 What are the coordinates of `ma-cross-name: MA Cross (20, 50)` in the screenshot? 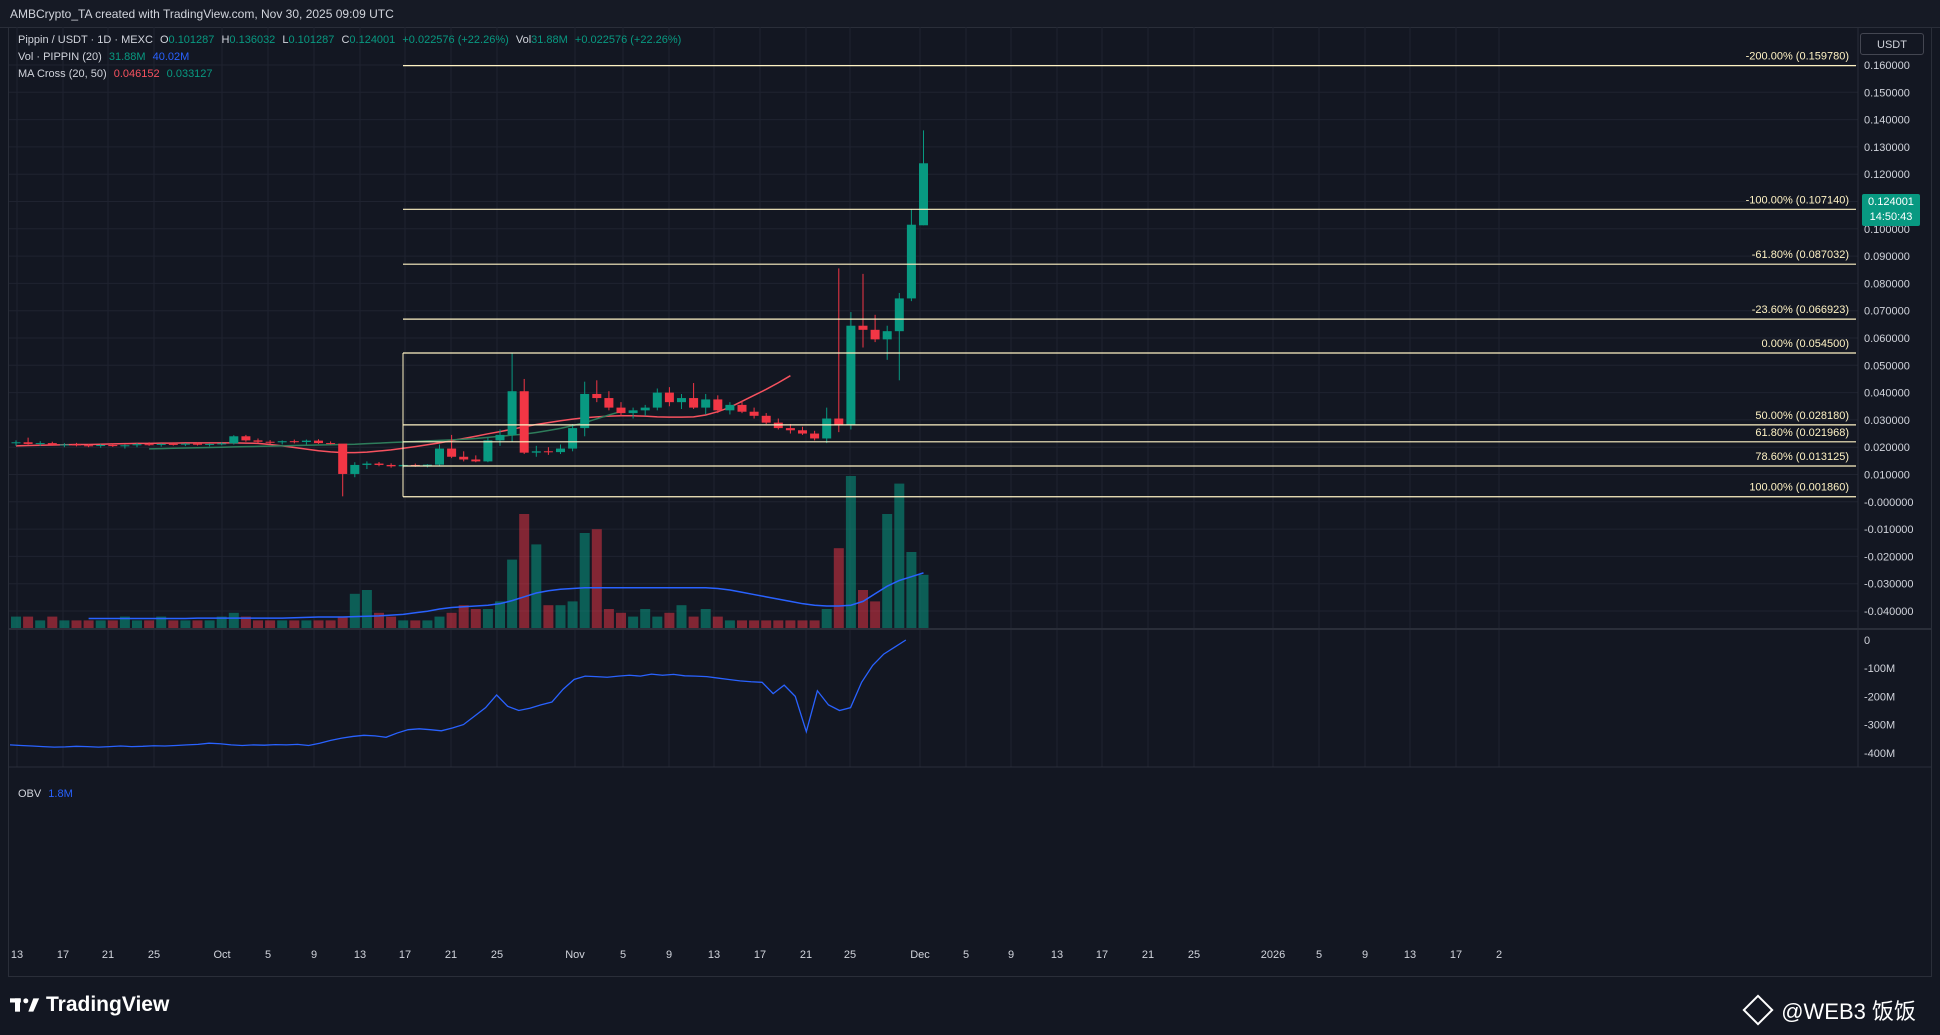 It's located at (62, 74).